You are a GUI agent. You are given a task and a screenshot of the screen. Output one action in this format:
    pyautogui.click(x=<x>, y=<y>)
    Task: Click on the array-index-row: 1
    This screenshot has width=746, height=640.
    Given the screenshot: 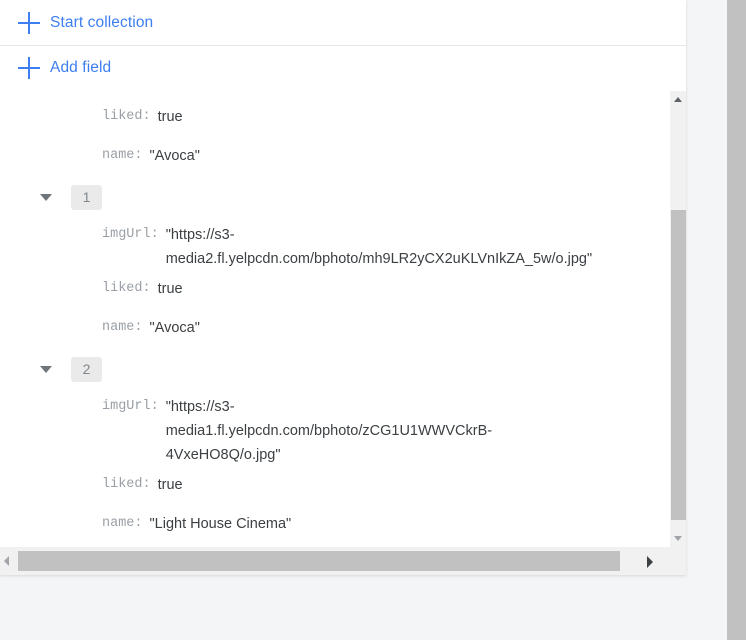 What is the action you would take?
    pyautogui.click(x=329, y=197)
    